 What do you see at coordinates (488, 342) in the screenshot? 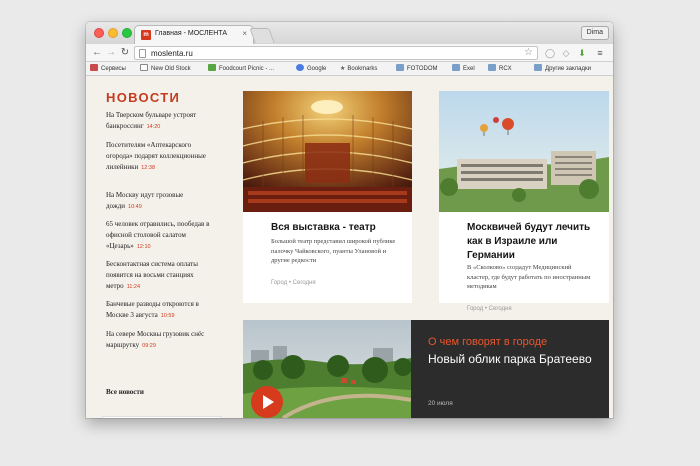
I see `feature-kicker: О чем говорят в городе` at bounding box center [488, 342].